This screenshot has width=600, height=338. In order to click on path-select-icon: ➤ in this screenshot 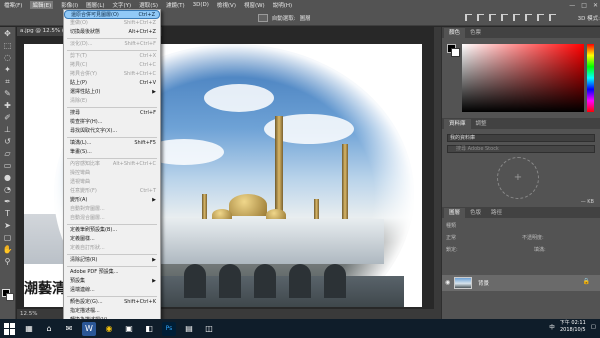, I will do `click(8, 226)`.